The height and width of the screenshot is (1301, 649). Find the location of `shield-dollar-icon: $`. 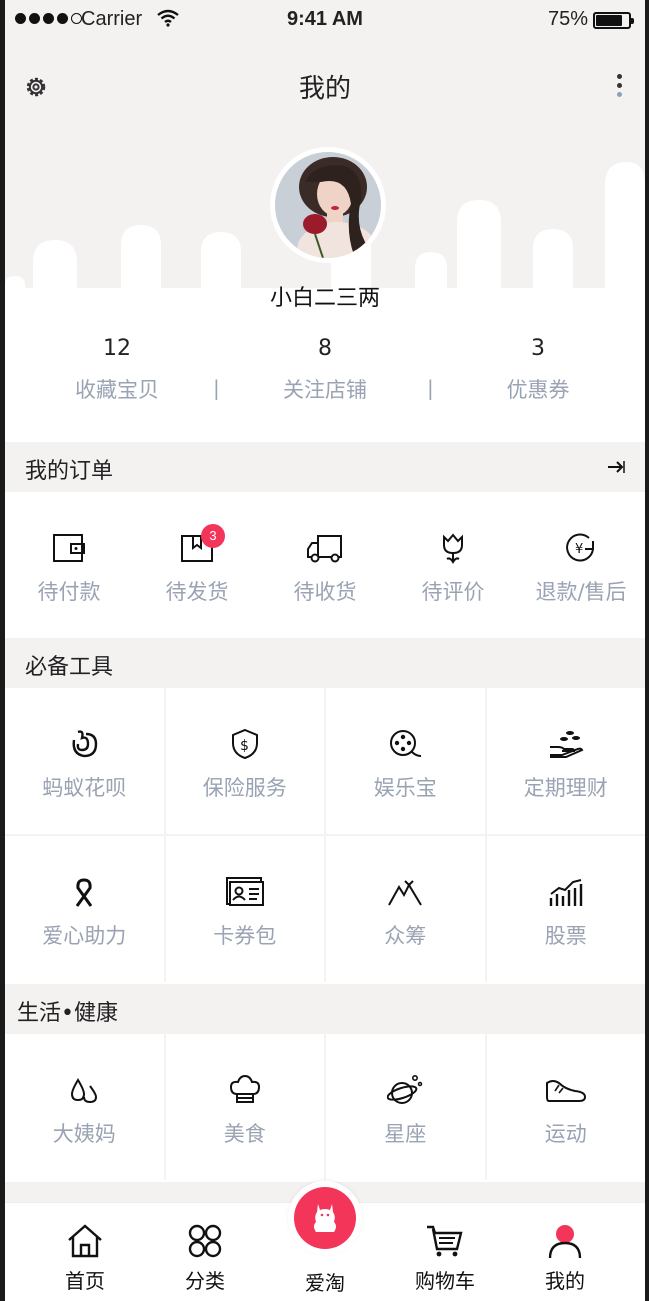

shield-dollar-icon: $ is located at coordinates (244, 744).